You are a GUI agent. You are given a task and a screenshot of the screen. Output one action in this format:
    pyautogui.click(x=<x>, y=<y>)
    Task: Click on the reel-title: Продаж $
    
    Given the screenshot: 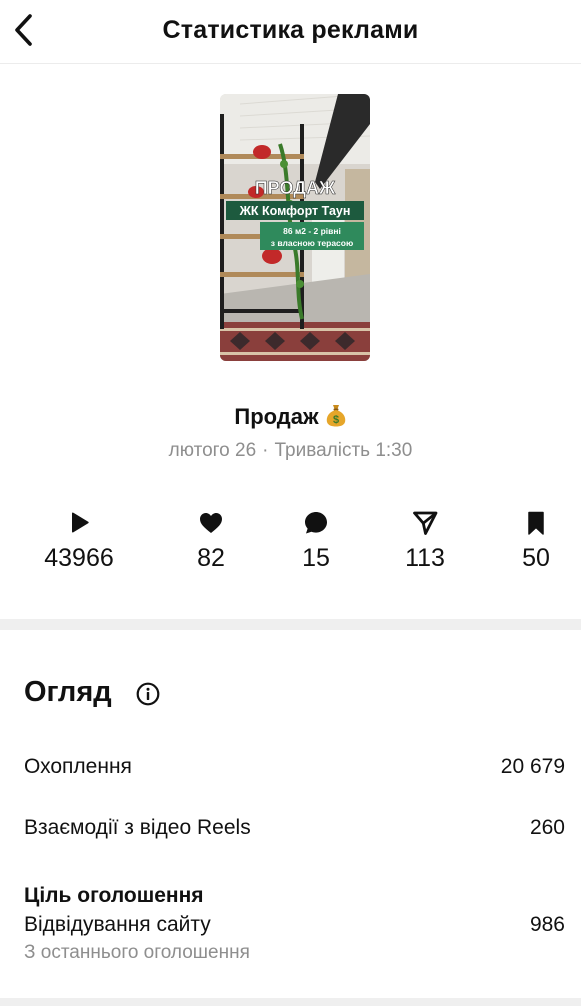 What is the action you would take?
    pyautogui.click(x=290, y=416)
    